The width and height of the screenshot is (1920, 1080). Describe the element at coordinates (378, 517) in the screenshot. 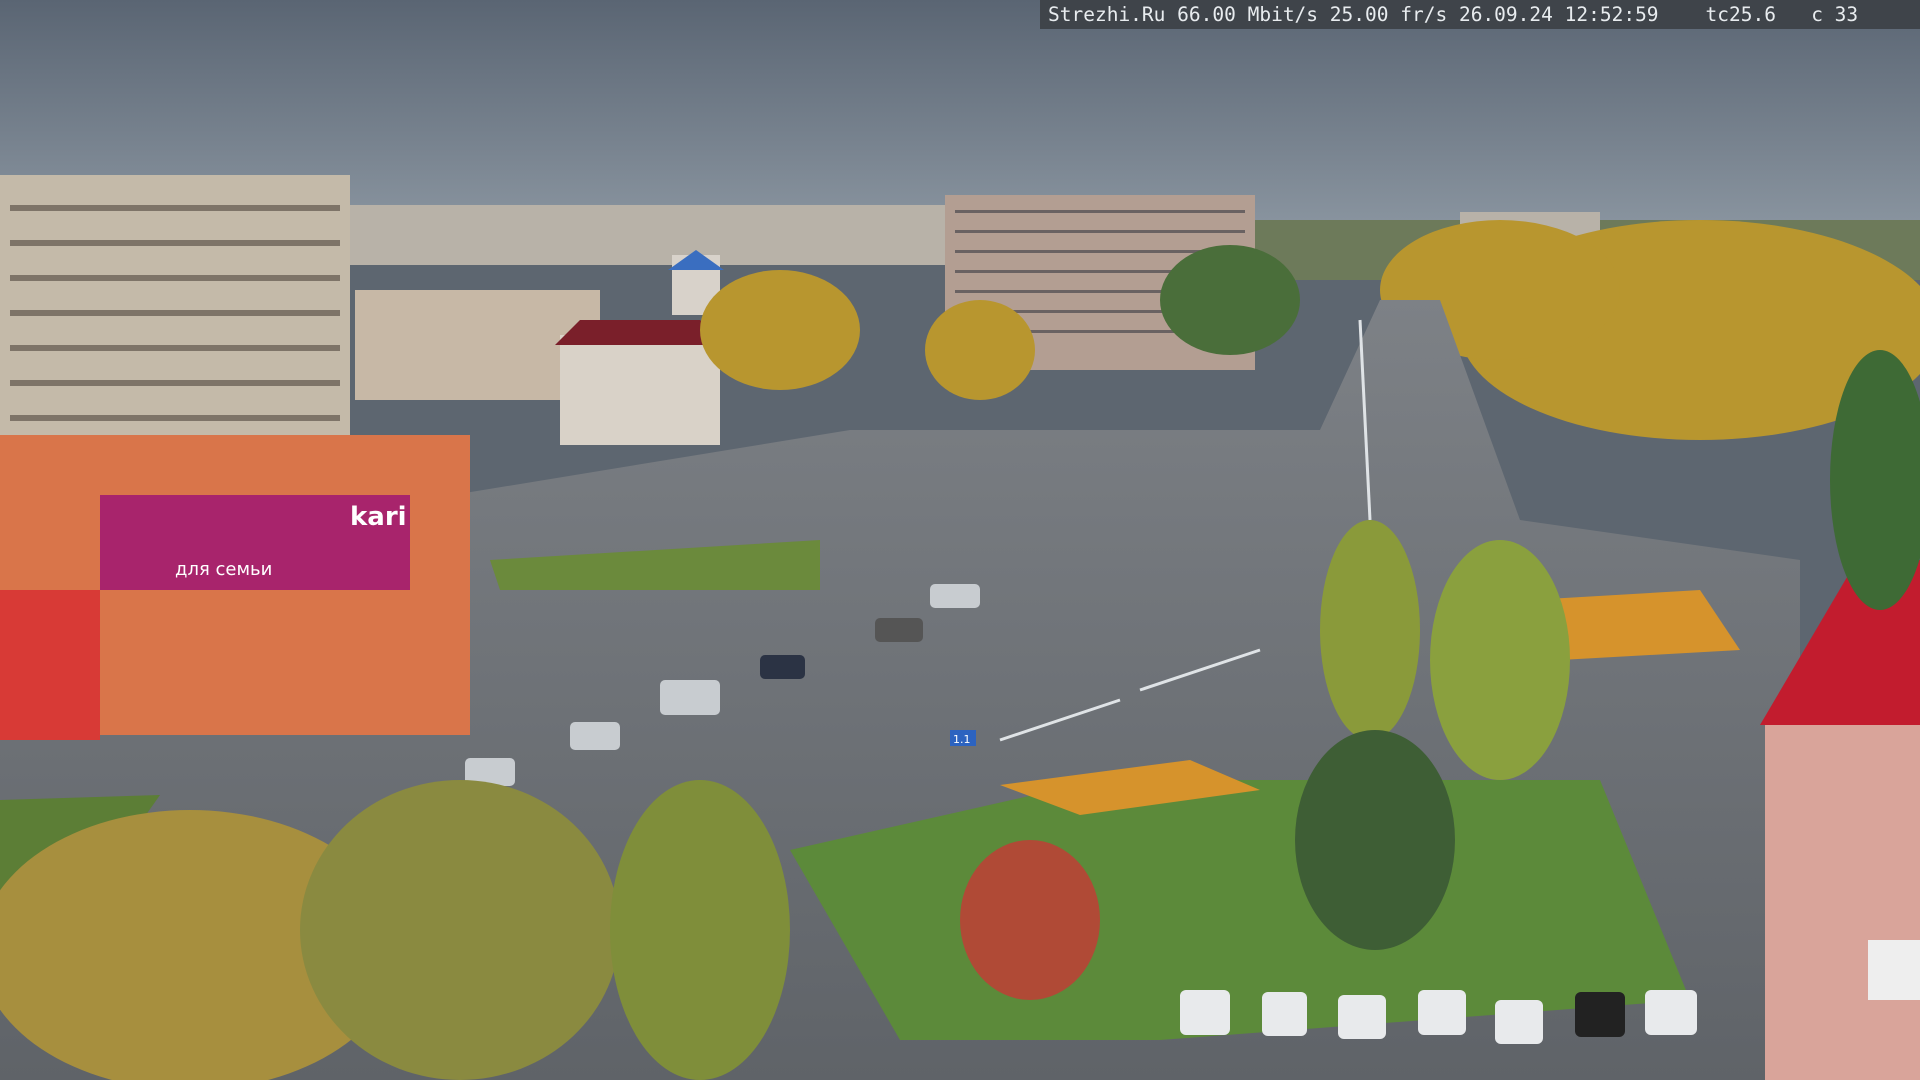

I see `kari-brand-text: kari` at that location.